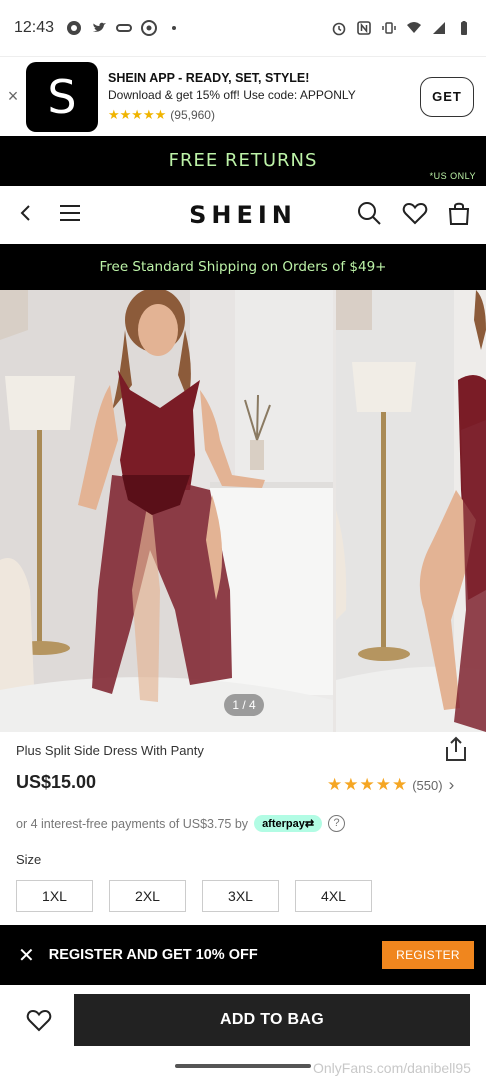 This screenshot has height=1080, width=486. I want to click on nav-right-actions, so click(413, 215).